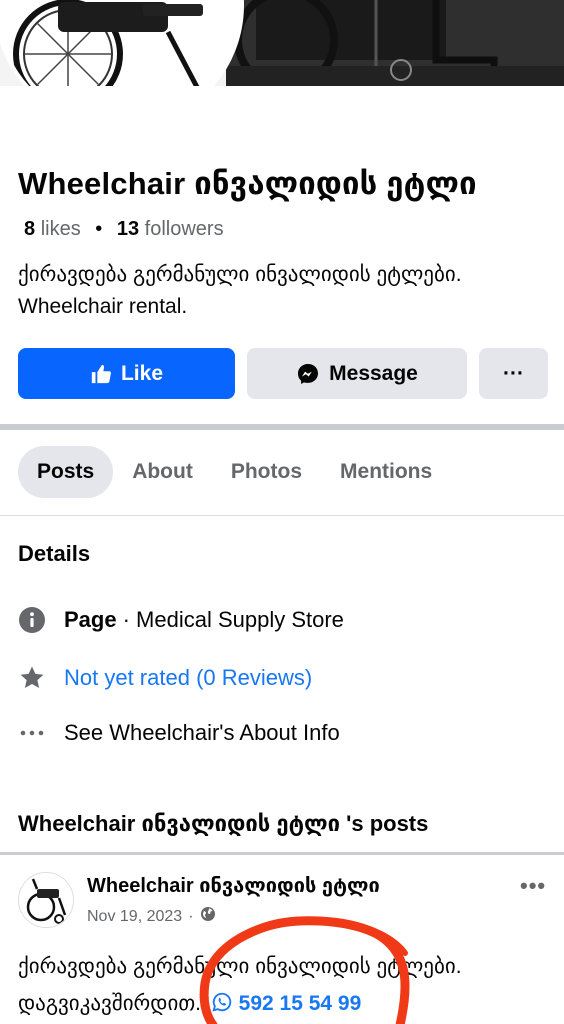 The width and height of the screenshot is (564, 1024). I want to click on star-icon, so click(32, 678).